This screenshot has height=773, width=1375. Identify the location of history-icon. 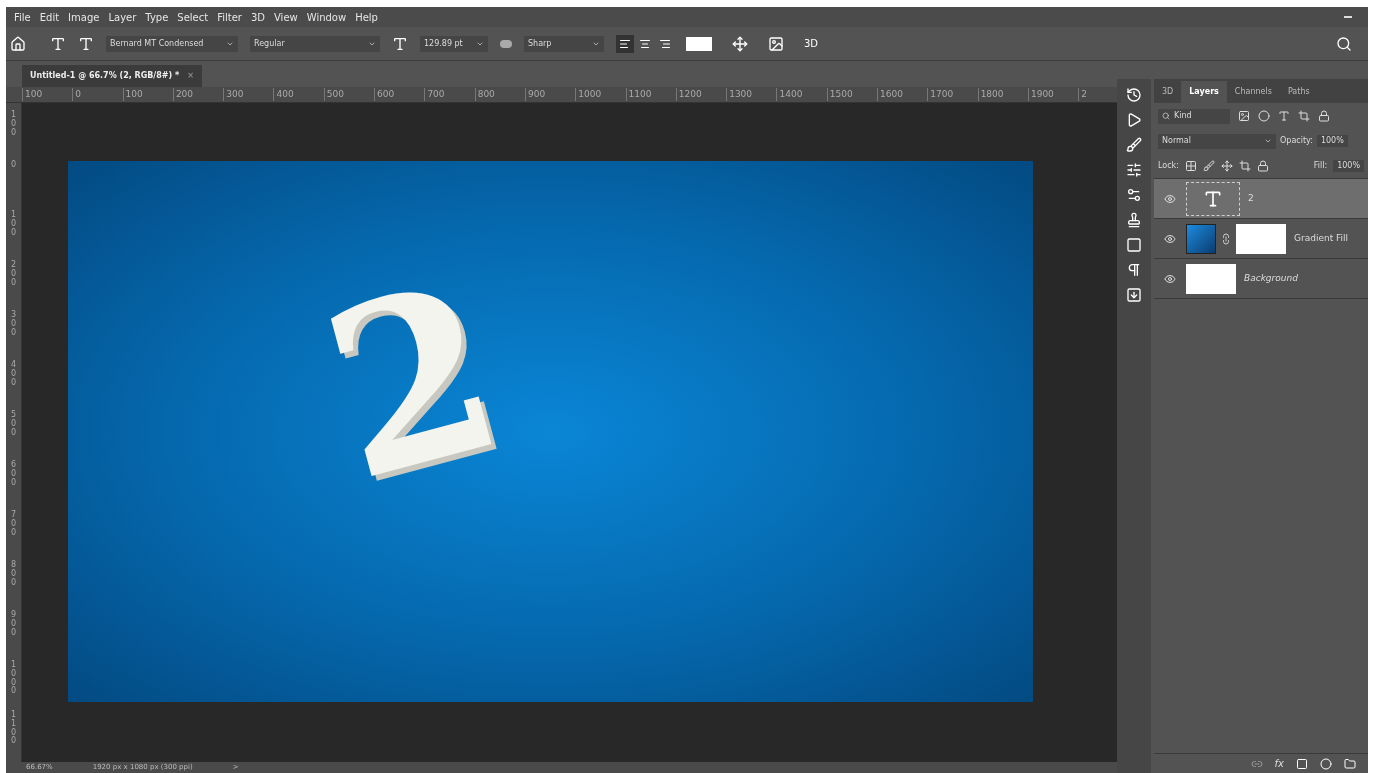
(1134, 95).